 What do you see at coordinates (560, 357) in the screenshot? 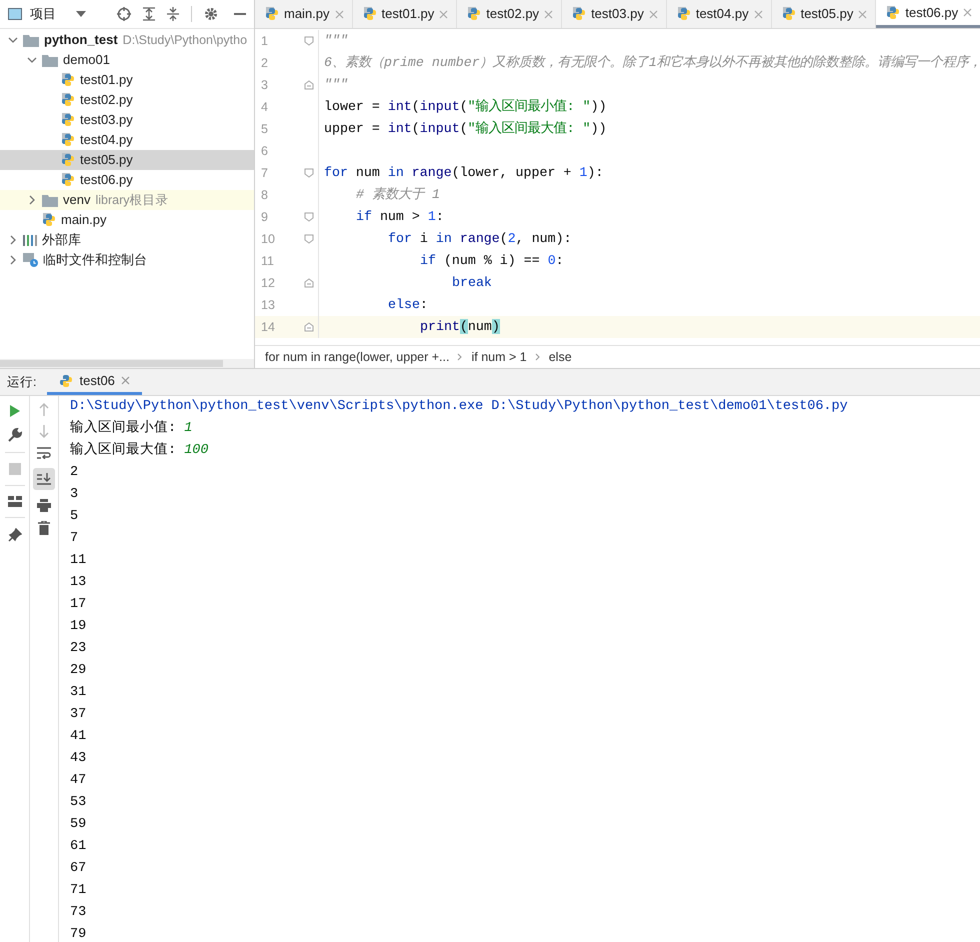
I see `breadcrumb: else` at bounding box center [560, 357].